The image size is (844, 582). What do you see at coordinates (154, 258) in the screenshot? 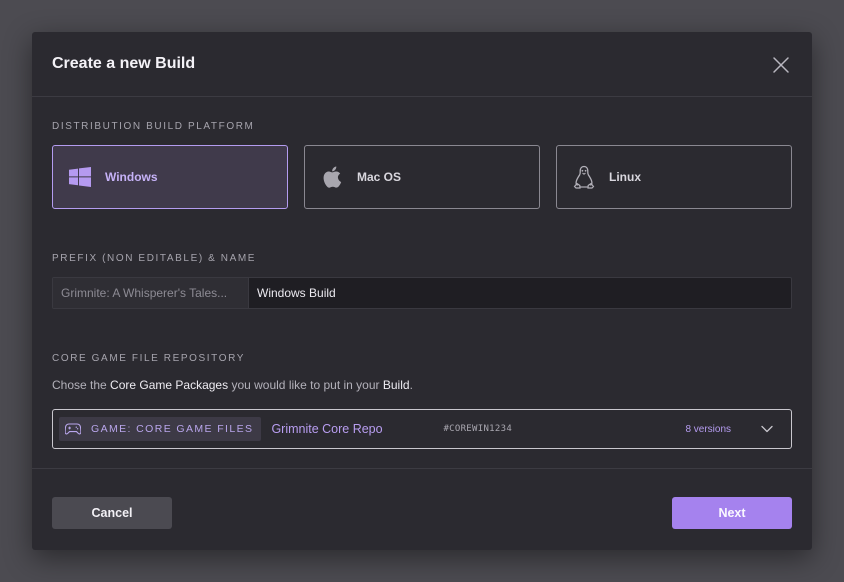
I see `name-section-label: PREFIX (NON EDITABLE) & NAME` at bounding box center [154, 258].